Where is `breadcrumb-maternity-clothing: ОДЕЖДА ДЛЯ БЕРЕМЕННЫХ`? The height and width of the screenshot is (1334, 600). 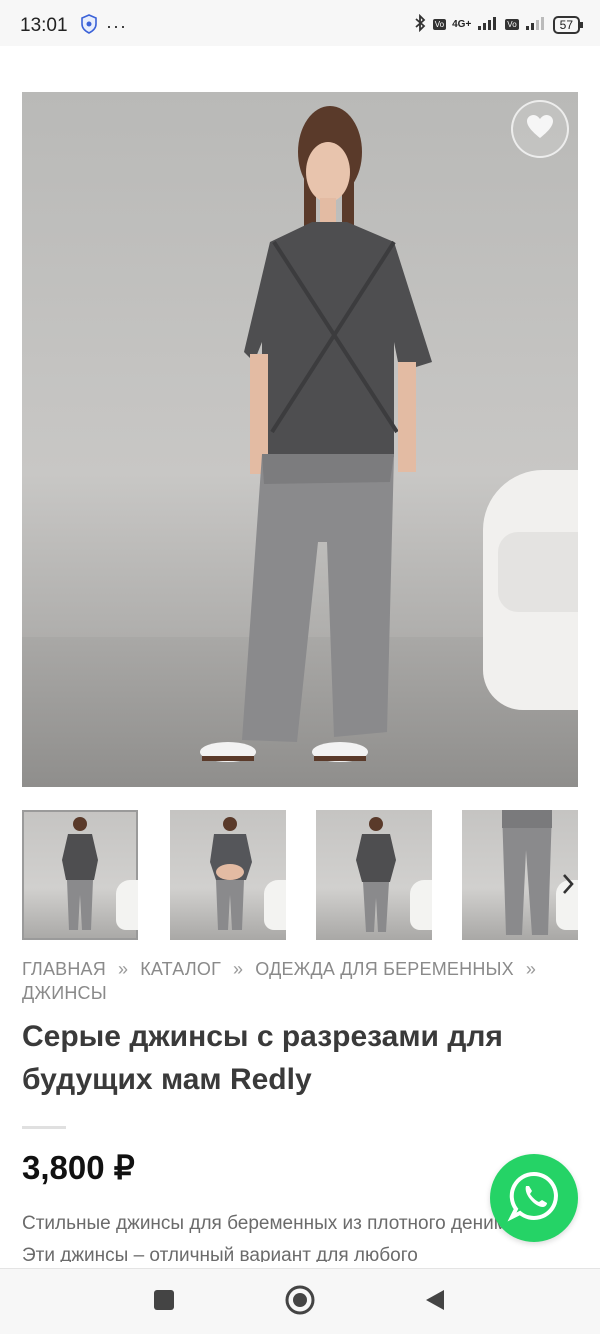 breadcrumb-maternity-clothing: ОДЕЖДА ДЛЯ БЕРЕМЕННЫХ is located at coordinates (384, 969).